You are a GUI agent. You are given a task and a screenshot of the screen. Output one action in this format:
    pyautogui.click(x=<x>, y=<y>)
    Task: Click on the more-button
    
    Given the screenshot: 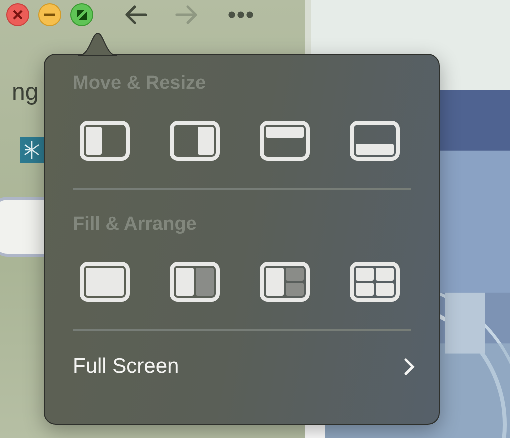 What is the action you would take?
    pyautogui.click(x=241, y=15)
    